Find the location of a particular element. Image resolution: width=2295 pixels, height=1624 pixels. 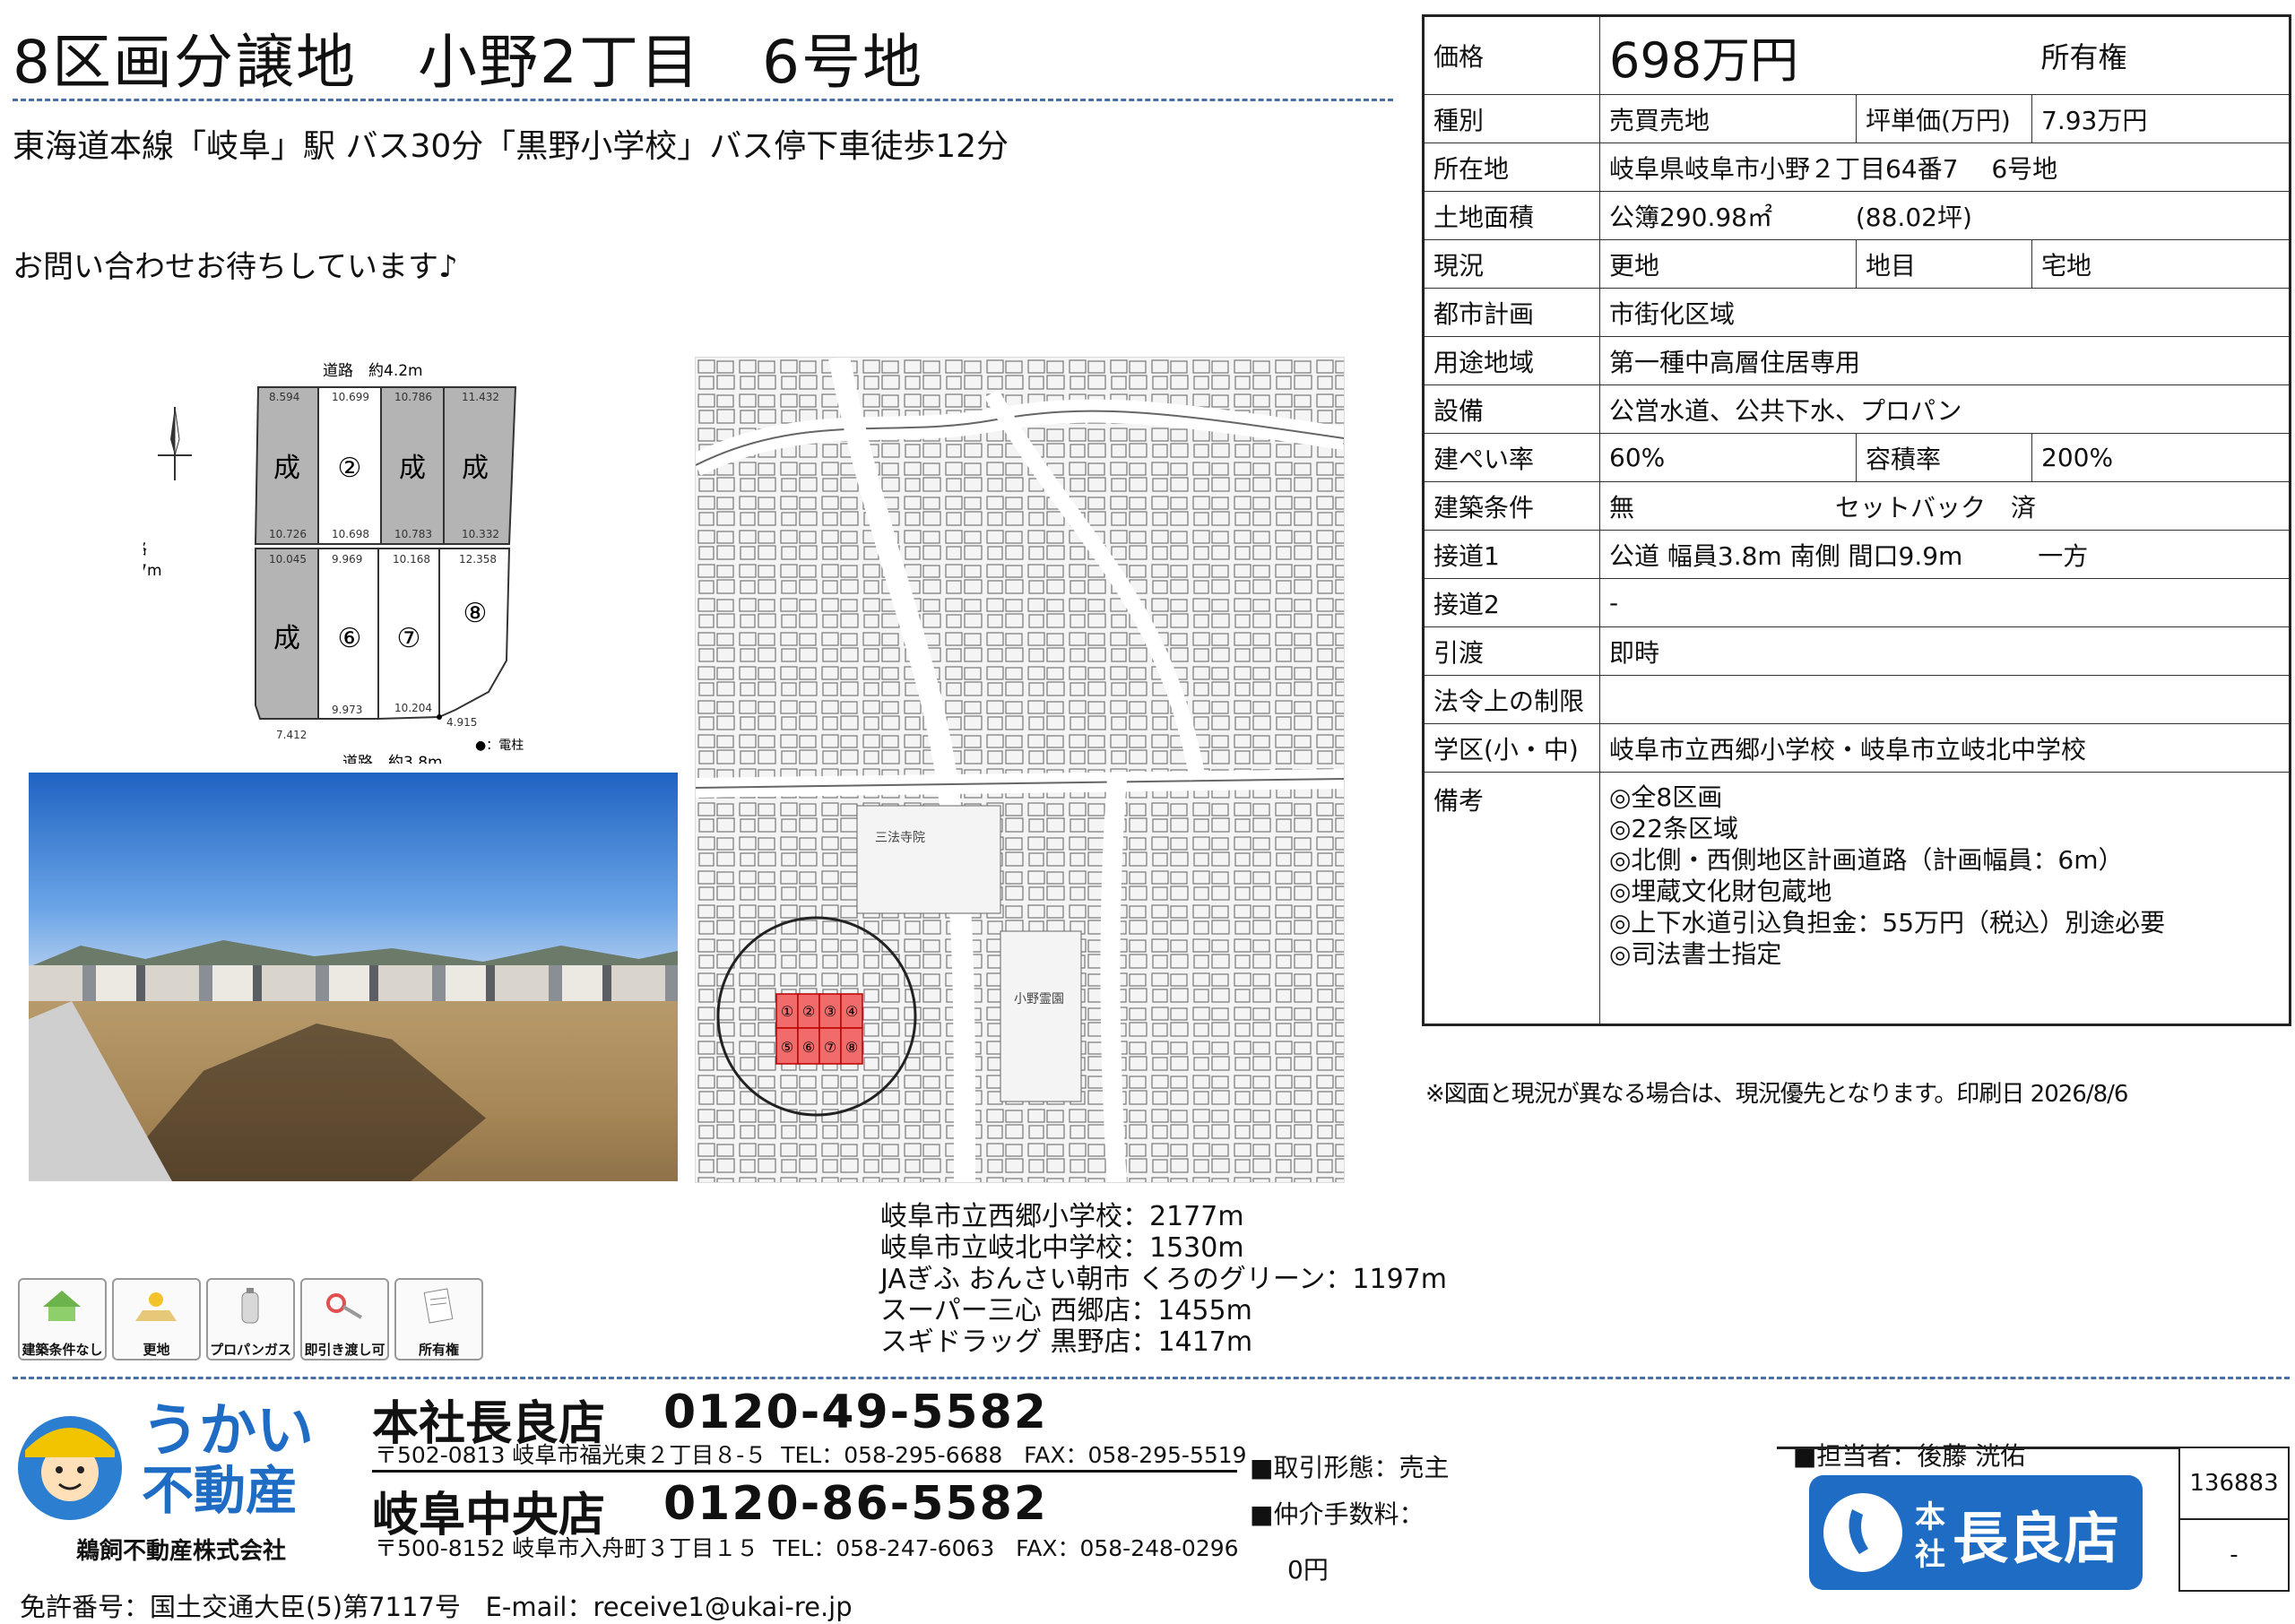

table-row: 所在地 岐阜県岐阜市小野２丁目64番7 6号地 is located at coordinates (1857, 167).